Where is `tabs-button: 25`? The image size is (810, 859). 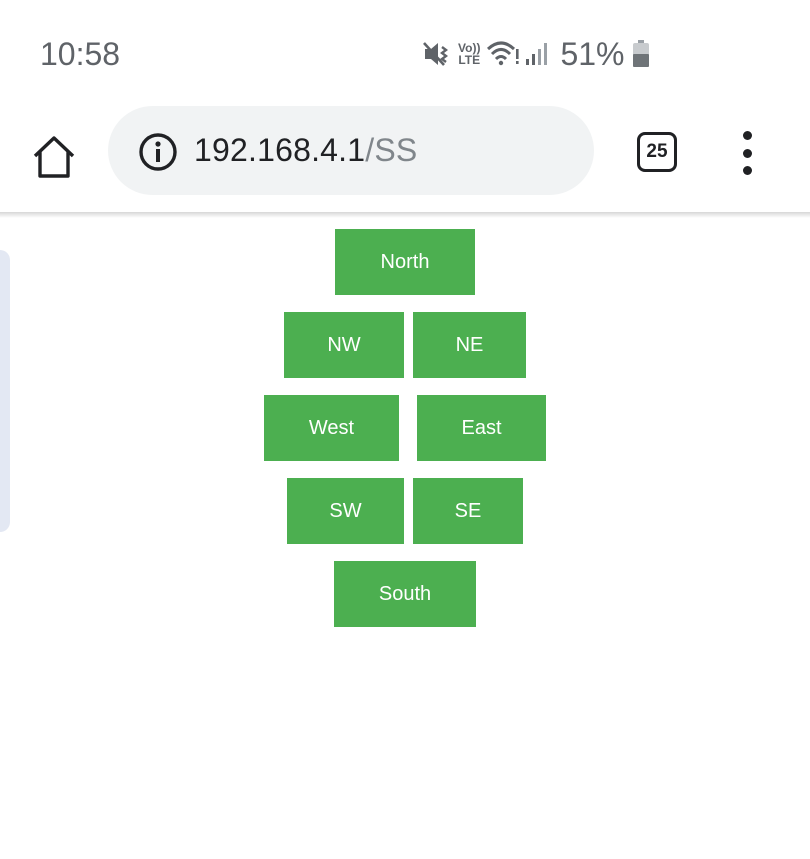
tabs-button: 25 is located at coordinates (657, 152).